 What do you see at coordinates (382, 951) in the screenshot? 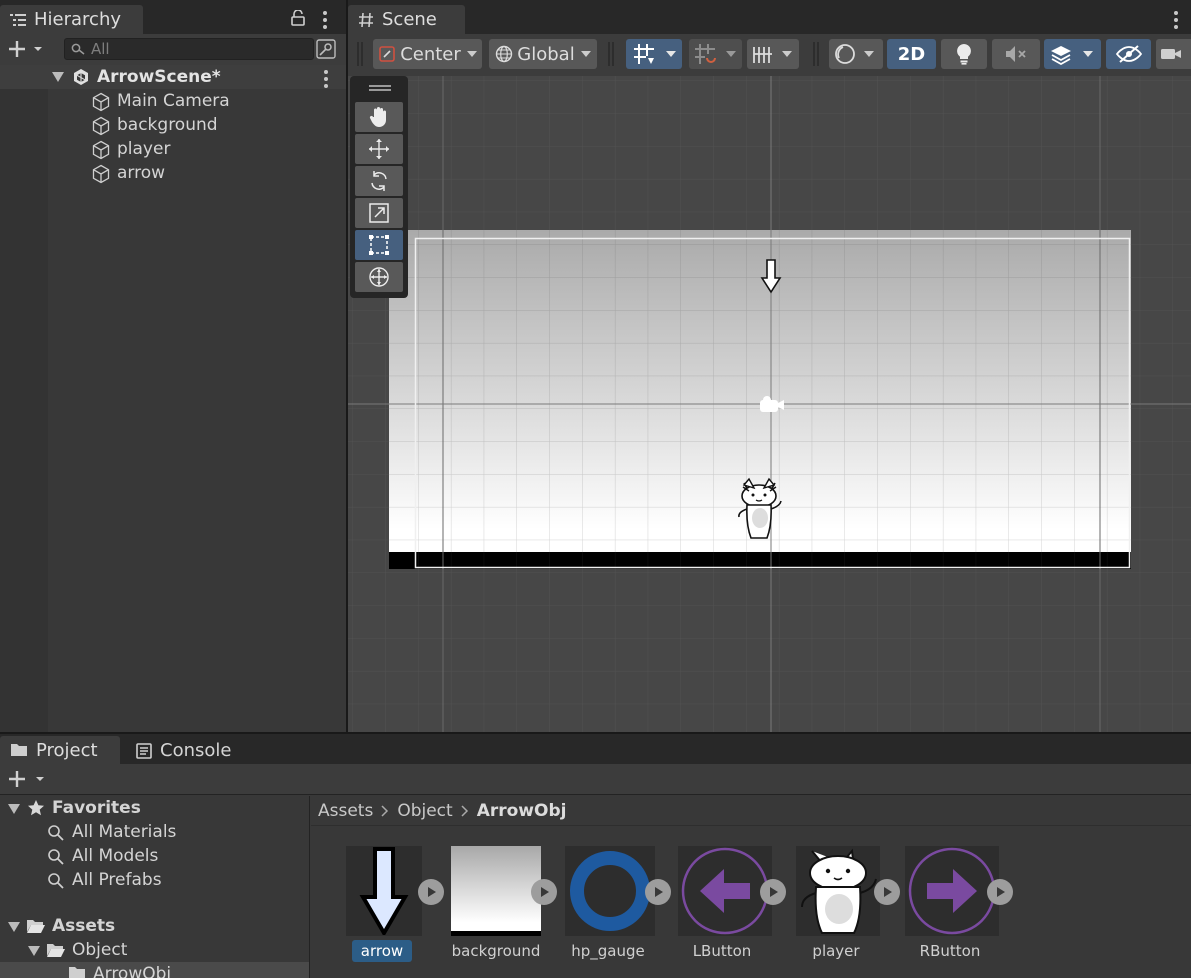
I see `asset-label: arrow` at bounding box center [382, 951].